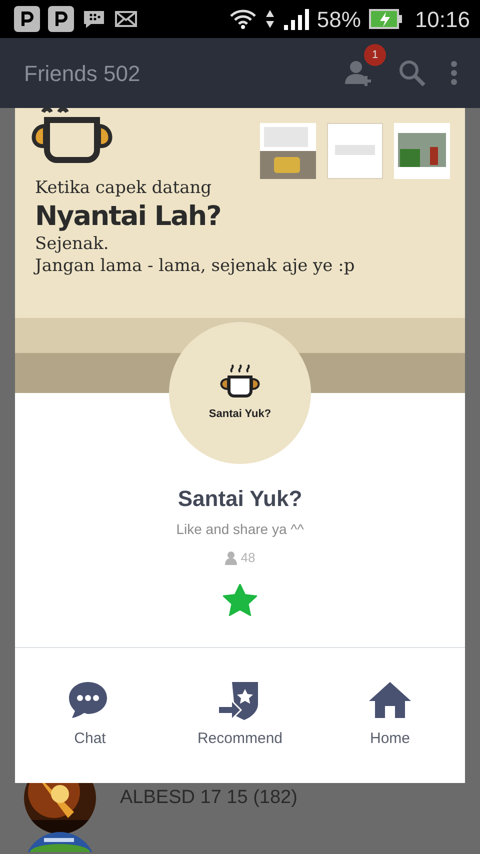 The height and width of the screenshot is (854, 480). I want to click on add-friend-button, so click(359, 73).